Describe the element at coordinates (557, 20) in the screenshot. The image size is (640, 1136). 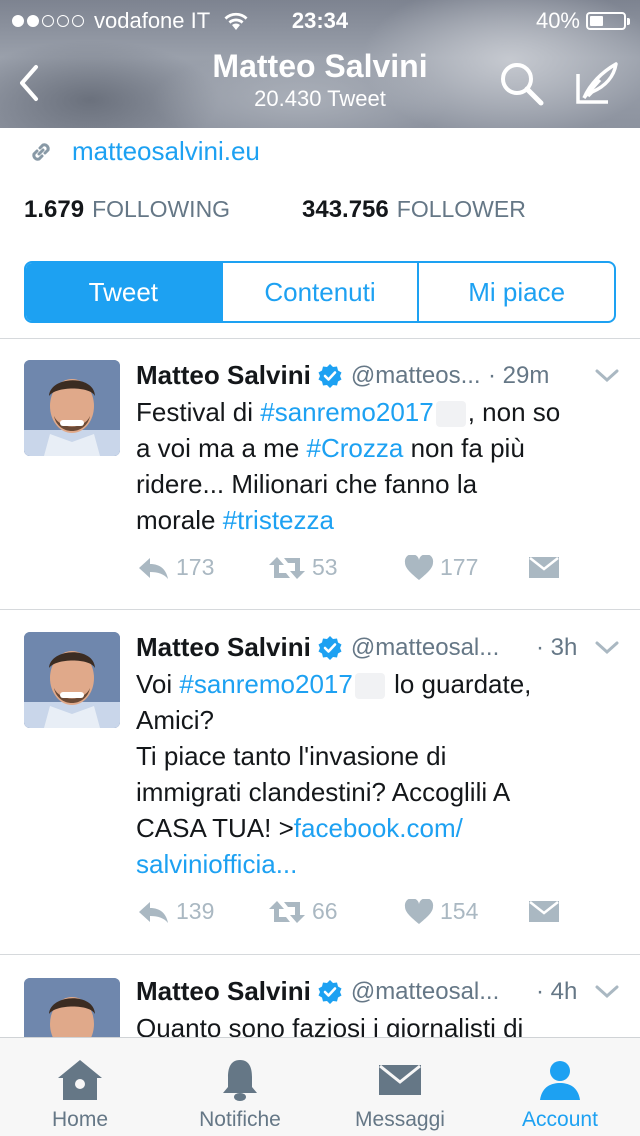
I see `battery-percent: 40%` at that location.